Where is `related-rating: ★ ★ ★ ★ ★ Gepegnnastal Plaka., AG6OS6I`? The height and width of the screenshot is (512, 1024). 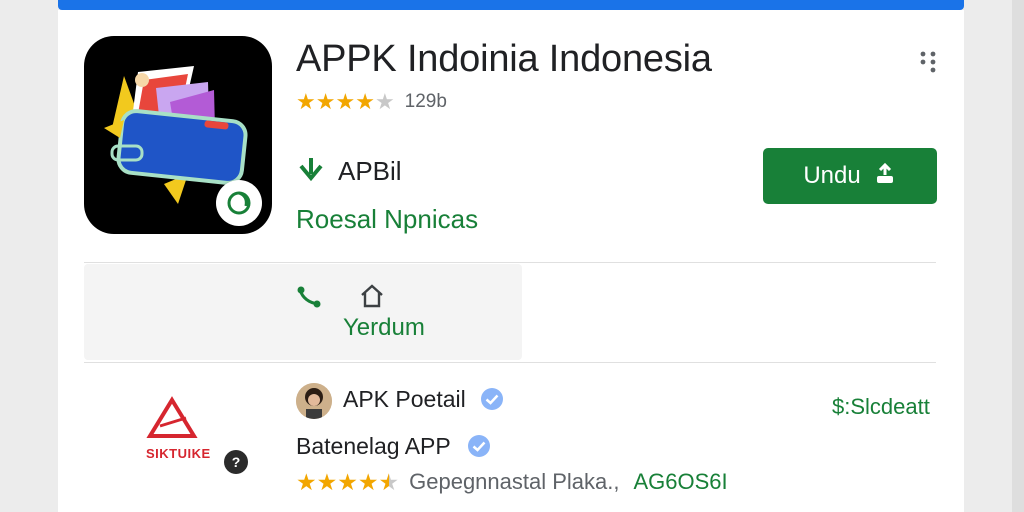 related-rating: ★ ★ ★ ★ ★ Gepegnnastal Plaka., AG6OS6I is located at coordinates (512, 482).